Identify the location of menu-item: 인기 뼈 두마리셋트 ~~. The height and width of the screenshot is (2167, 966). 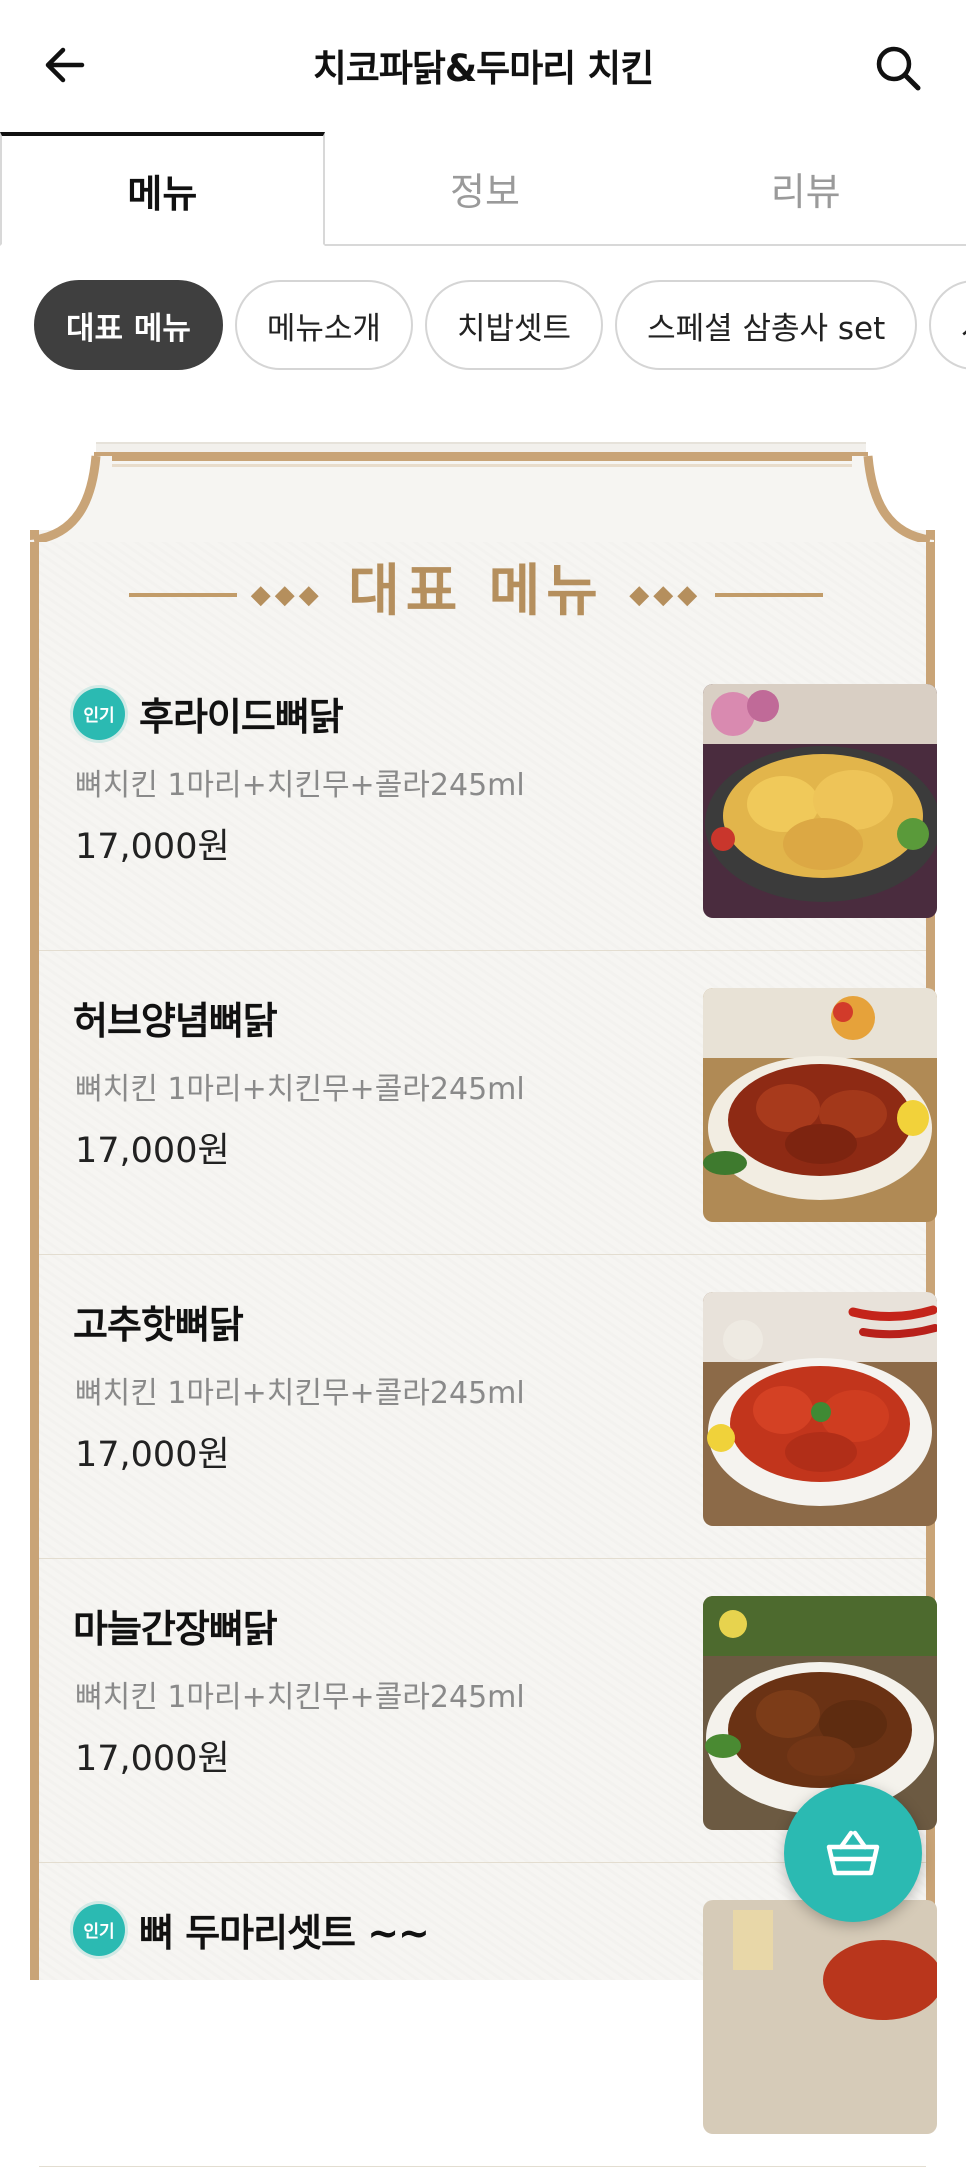
(488, 2014).